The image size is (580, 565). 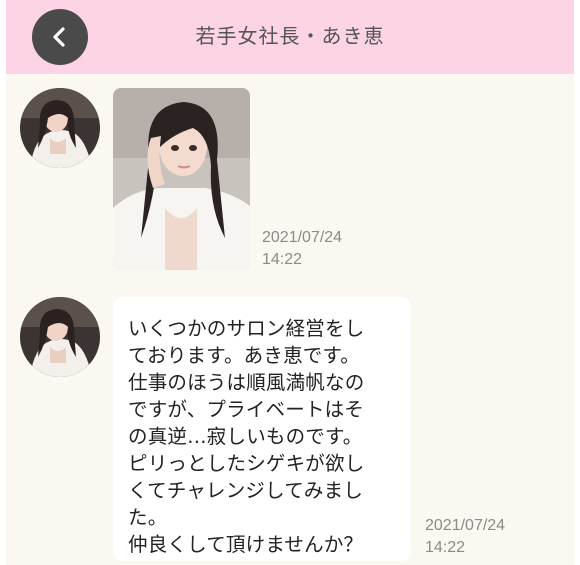 I want to click on message-line: た。, so click(x=148, y=517).